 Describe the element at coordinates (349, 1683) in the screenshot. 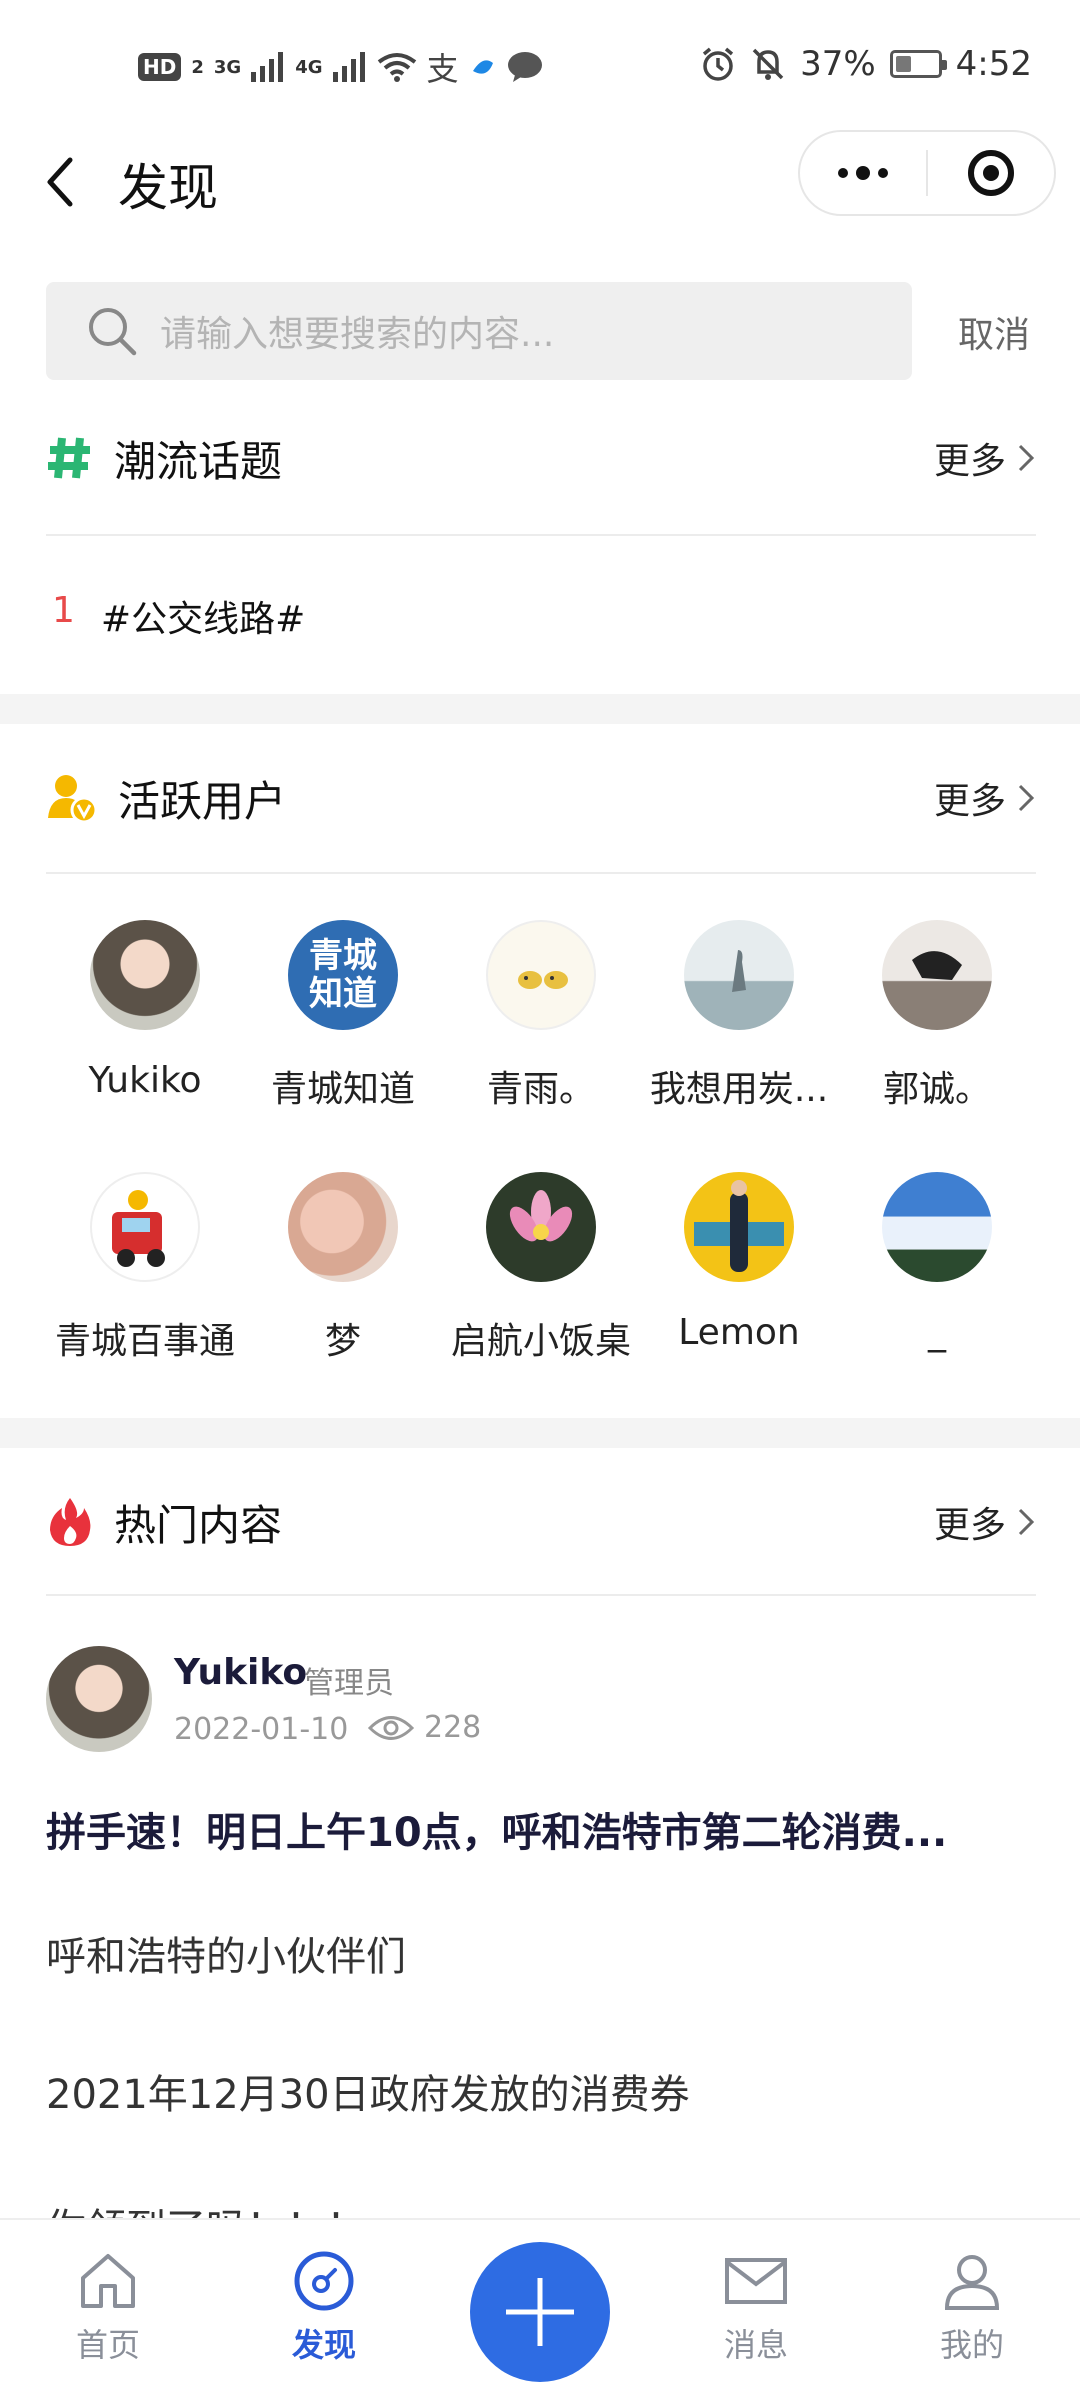

I see `post-author-role: 管理员` at that location.